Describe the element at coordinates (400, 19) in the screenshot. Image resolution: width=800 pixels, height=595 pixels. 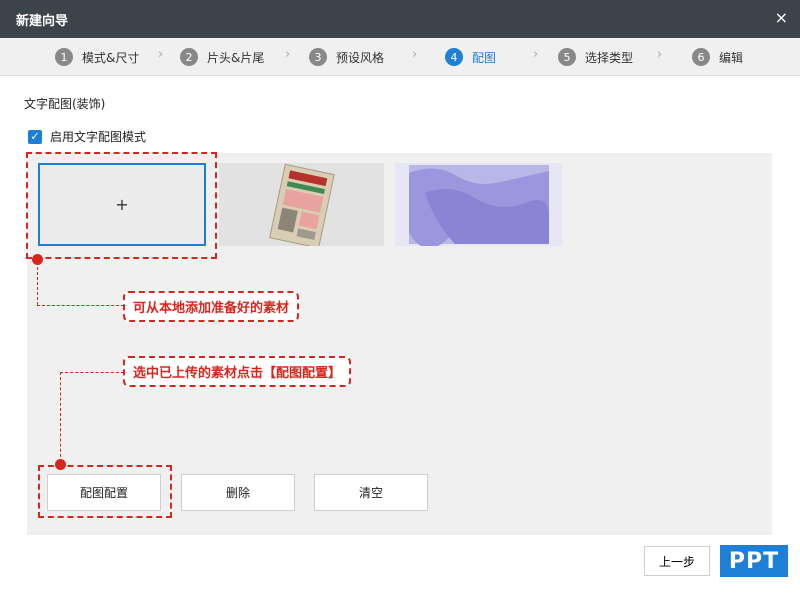
I see `title-bar: 新建向导 ×` at that location.